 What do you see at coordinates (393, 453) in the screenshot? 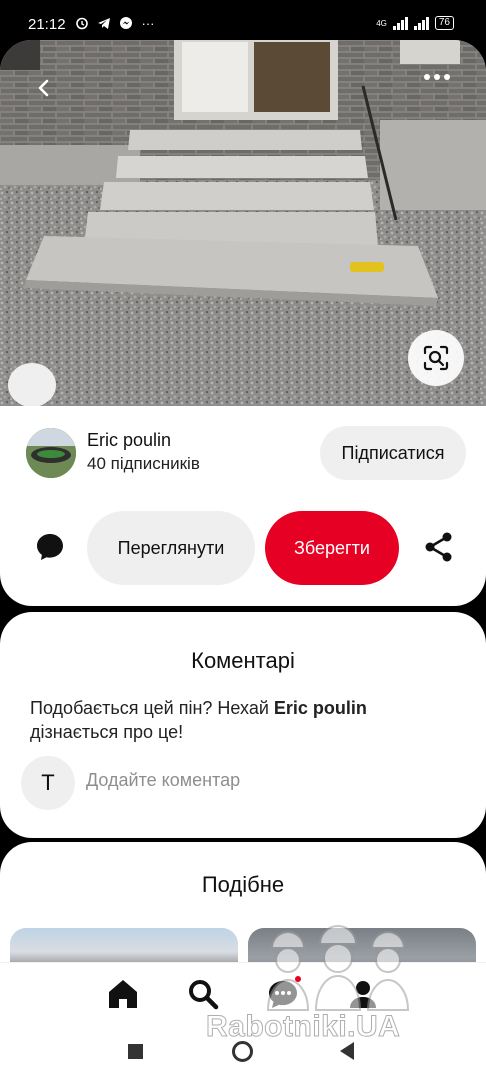
I see `follow-button: Підписатися` at bounding box center [393, 453].